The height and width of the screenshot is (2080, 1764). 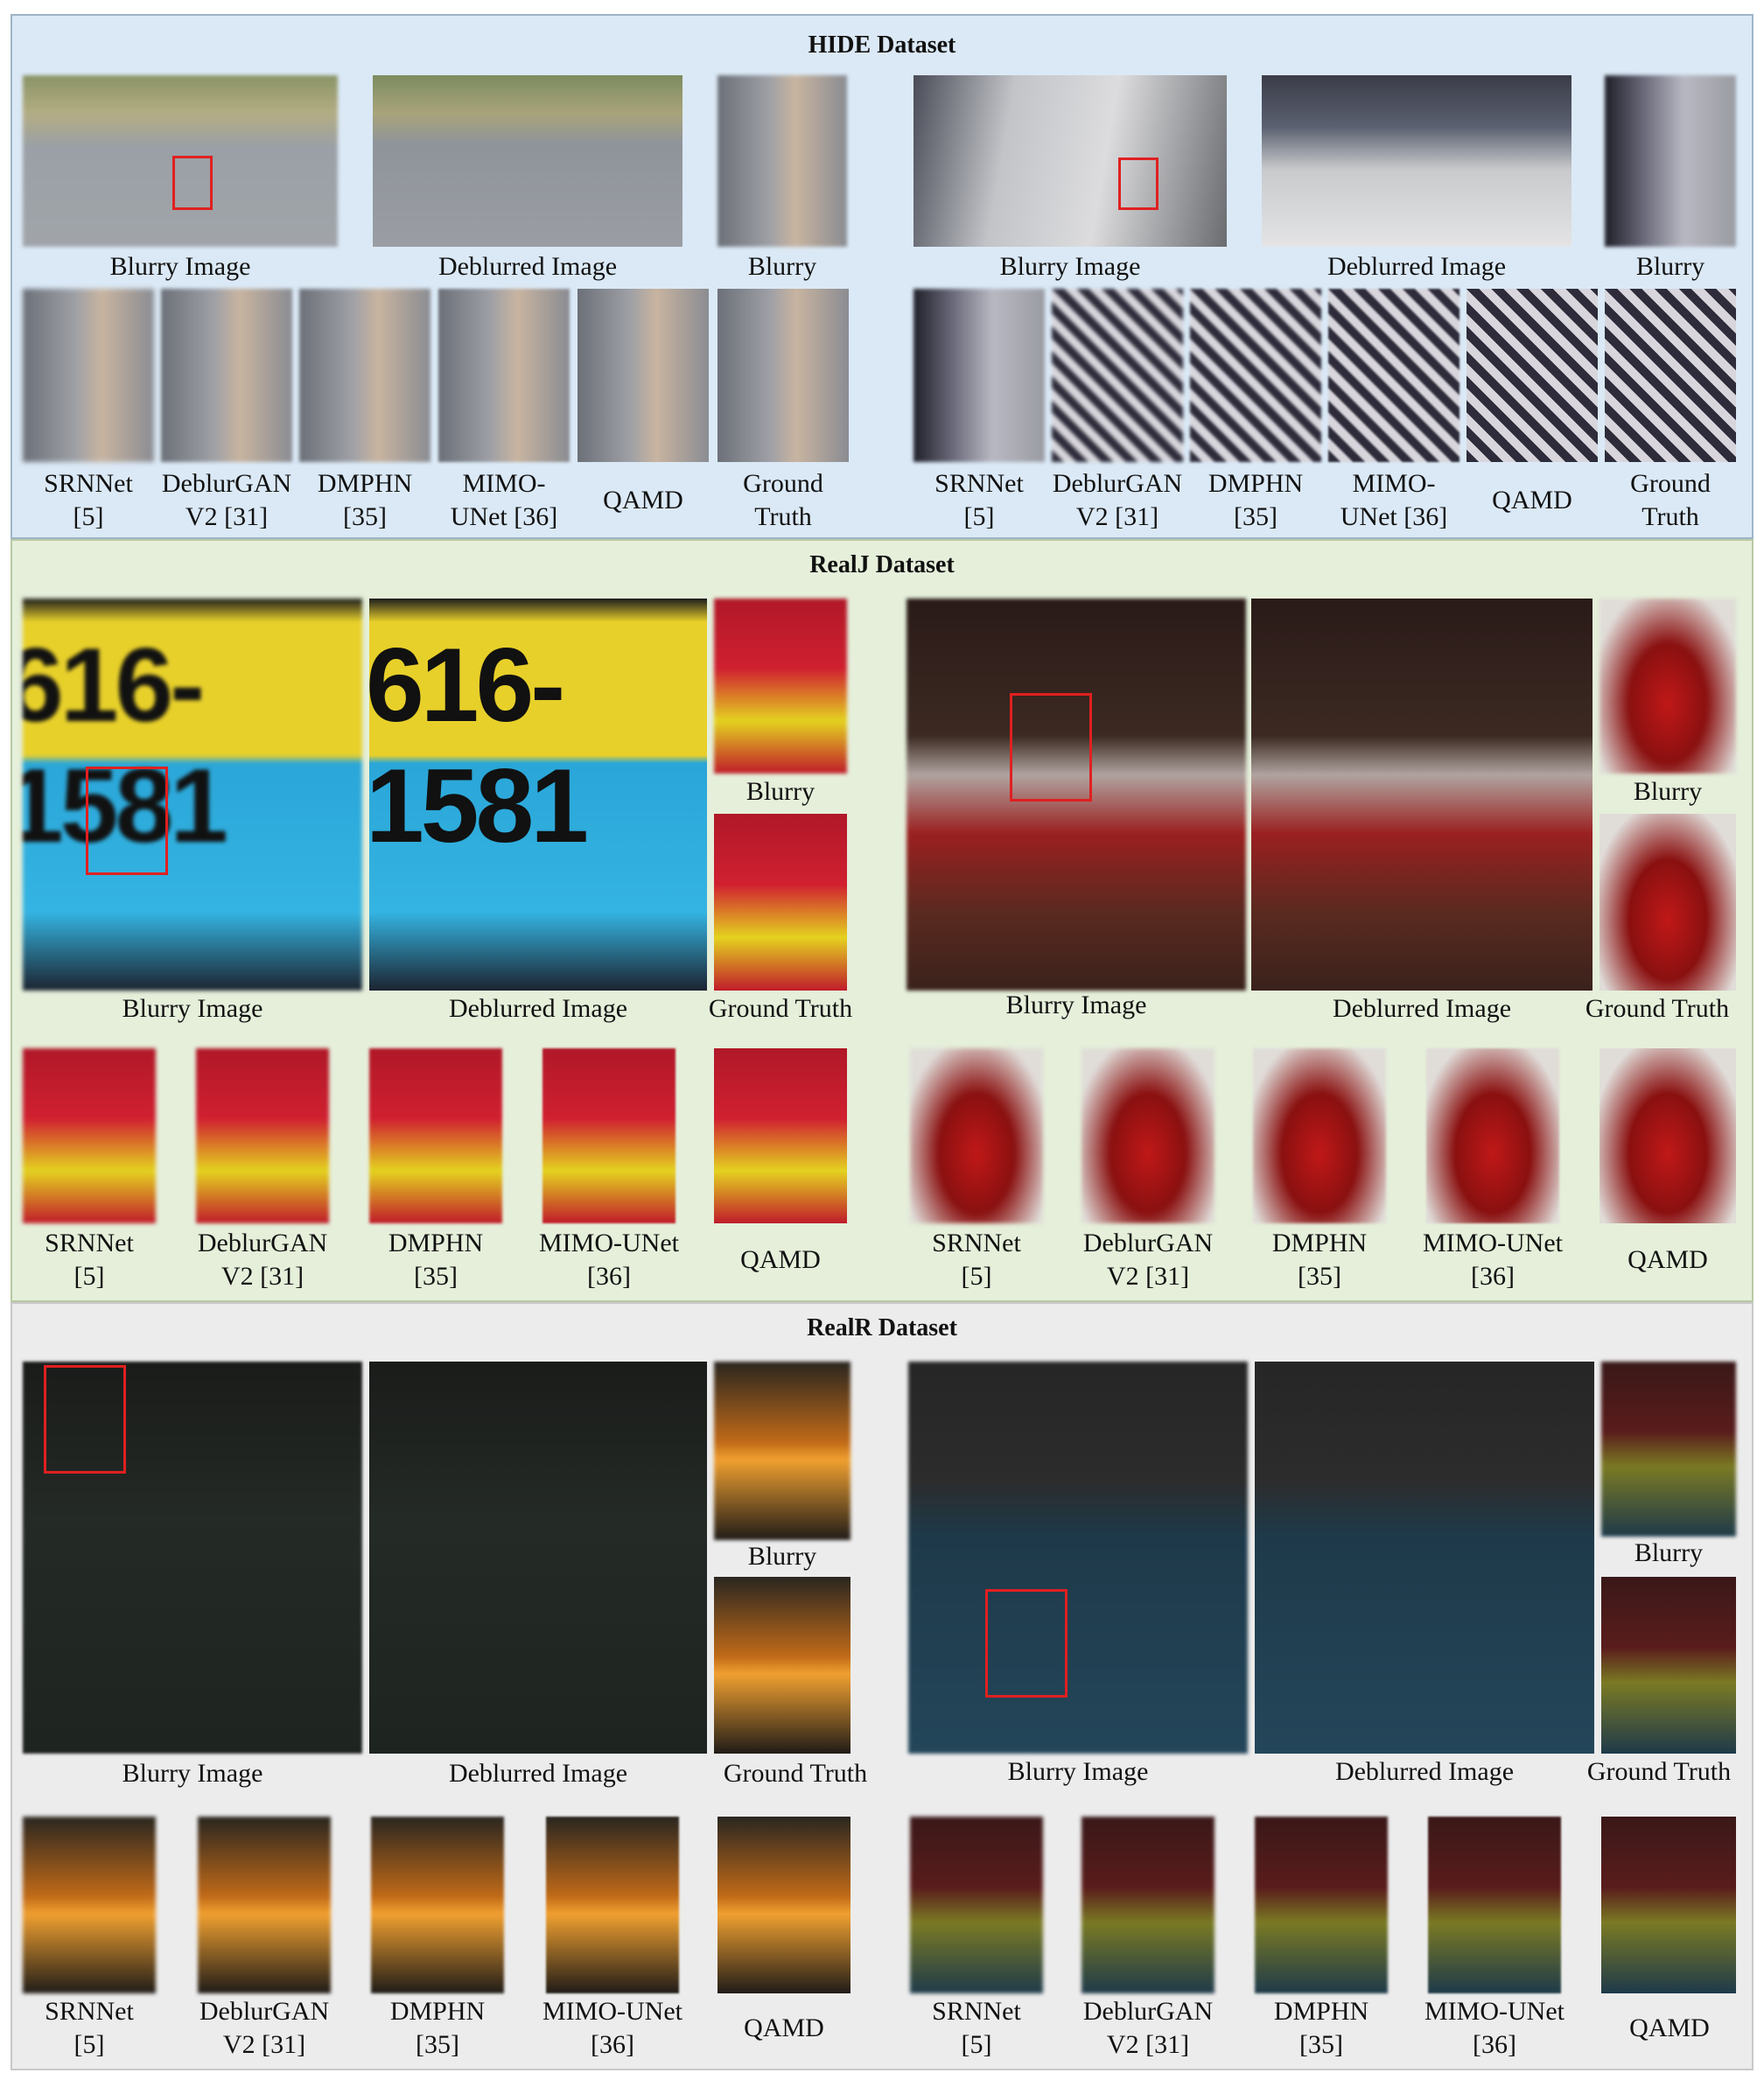 I want to click on realr-right-blurry-crop, so click(x=1668, y=1450).